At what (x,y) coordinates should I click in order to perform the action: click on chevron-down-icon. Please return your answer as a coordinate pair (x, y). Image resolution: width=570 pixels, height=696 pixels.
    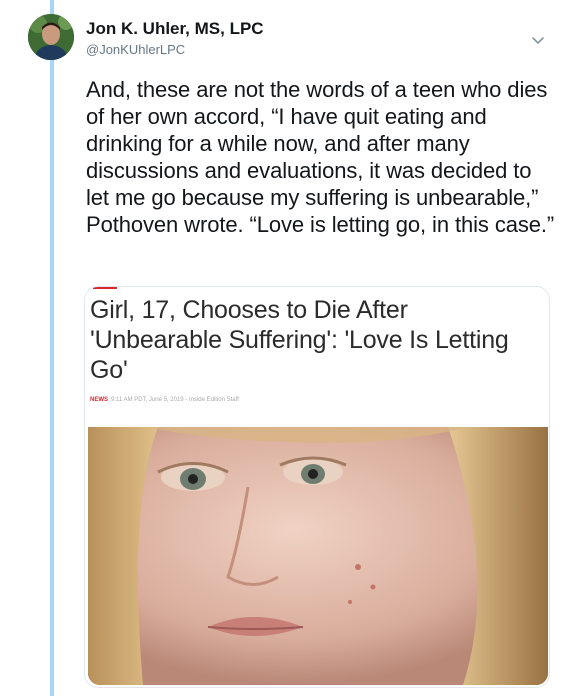
    Looking at the image, I should click on (538, 40).